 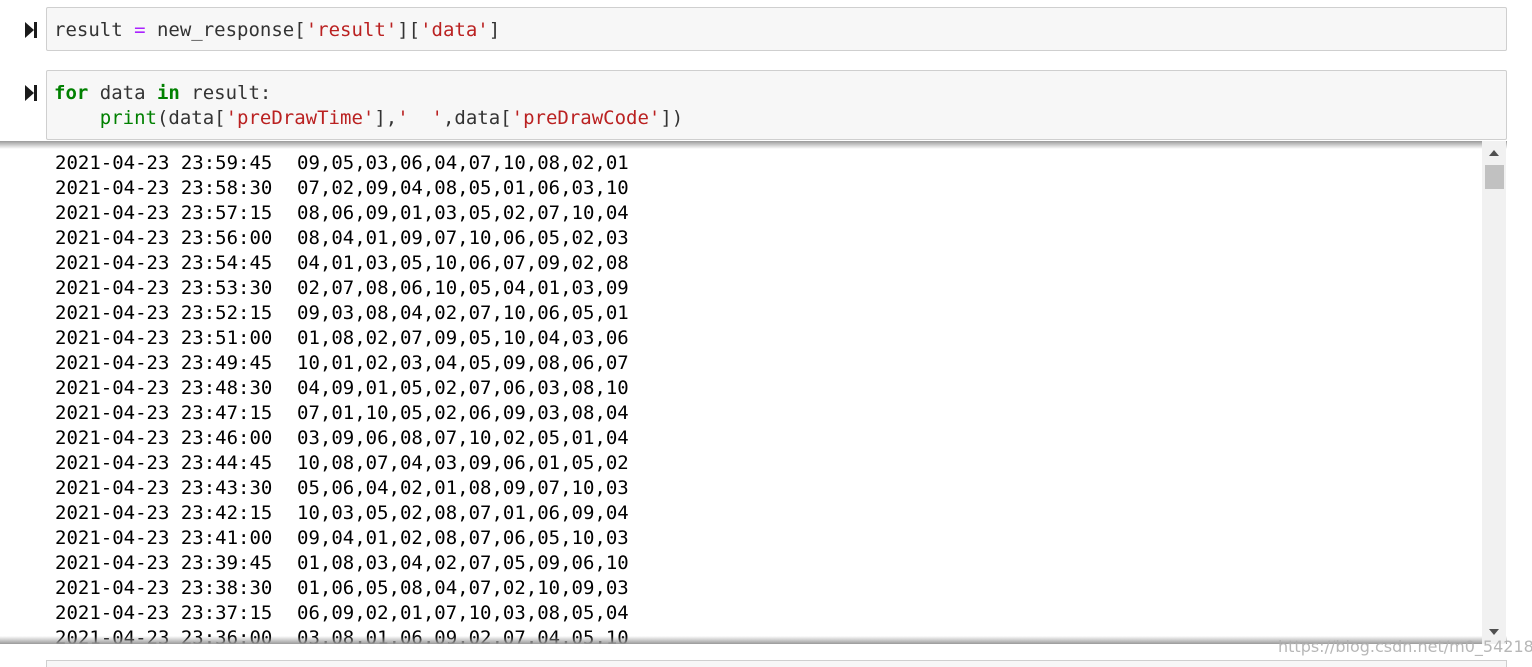 What do you see at coordinates (164, 188) in the screenshot?
I see `draw-time: 2021-04-23 23:58:30` at bounding box center [164, 188].